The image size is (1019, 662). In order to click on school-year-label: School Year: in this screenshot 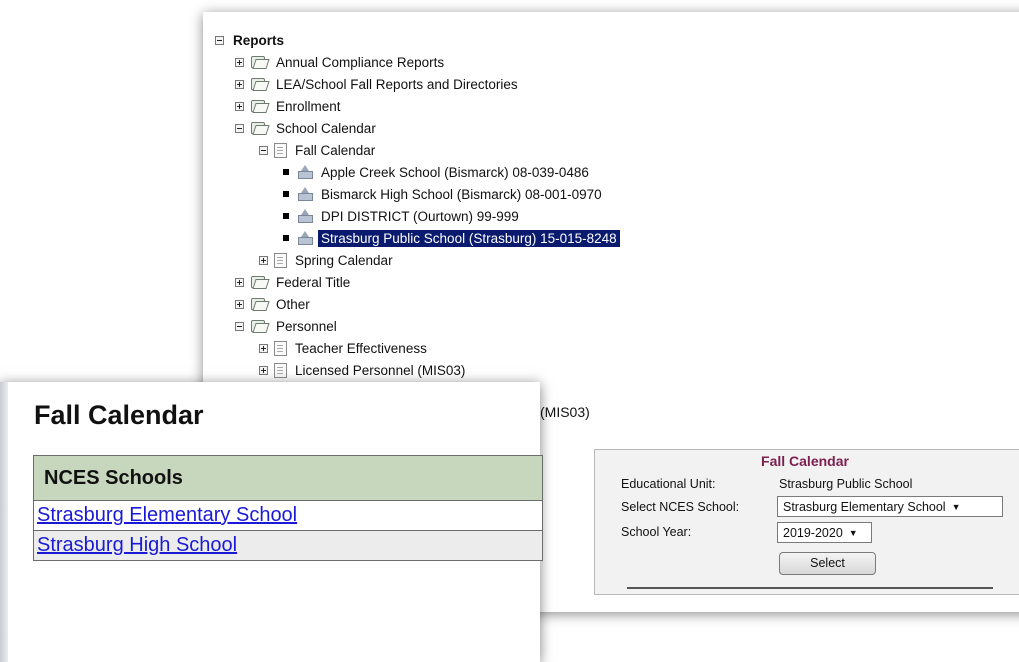, I will do `click(656, 532)`.